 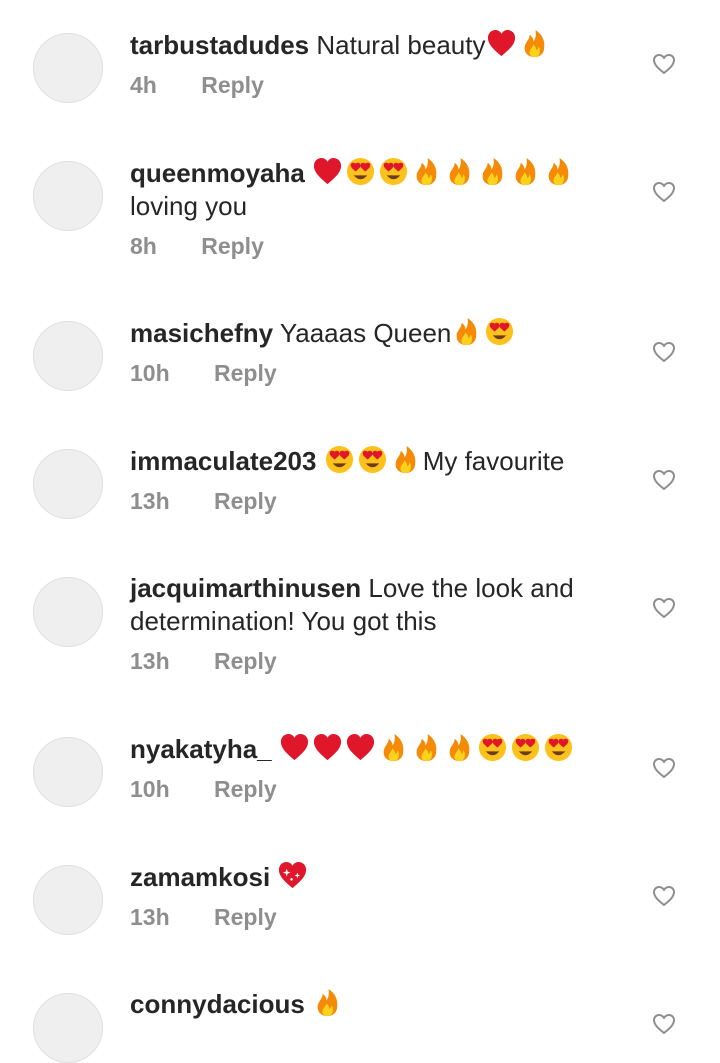 What do you see at coordinates (401, 45) in the screenshot?
I see `comment-text: Natural beauty` at bounding box center [401, 45].